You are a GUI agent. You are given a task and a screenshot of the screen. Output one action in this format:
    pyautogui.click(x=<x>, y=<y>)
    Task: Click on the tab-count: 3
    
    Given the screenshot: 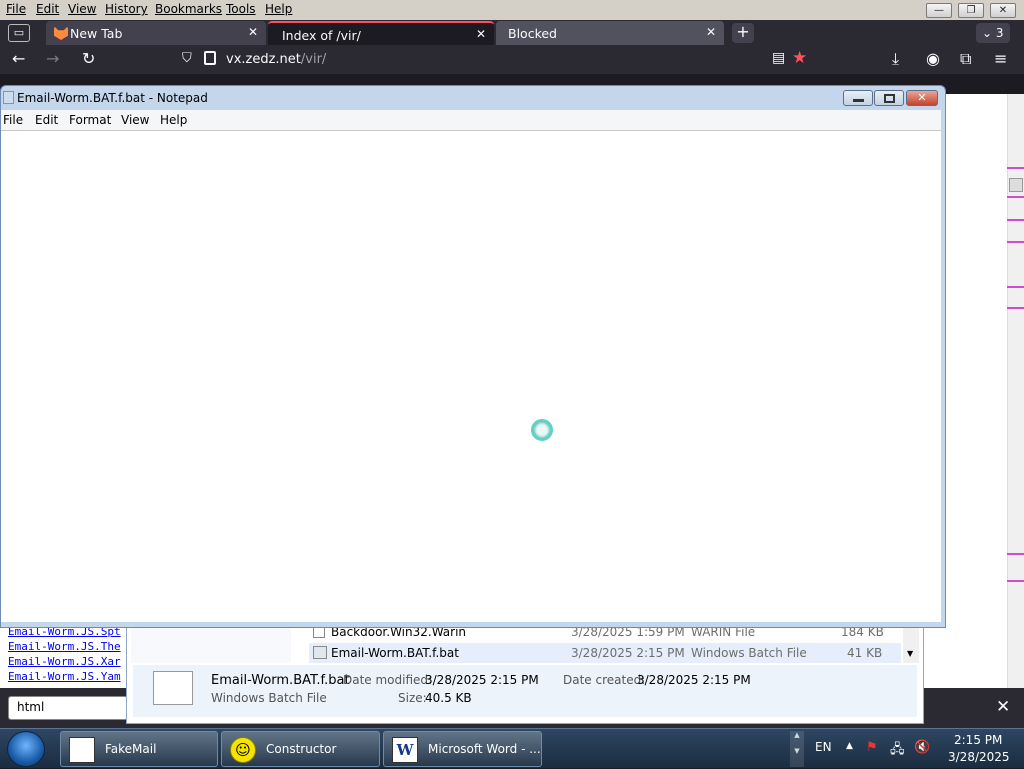 What is the action you would take?
    pyautogui.click(x=999, y=33)
    